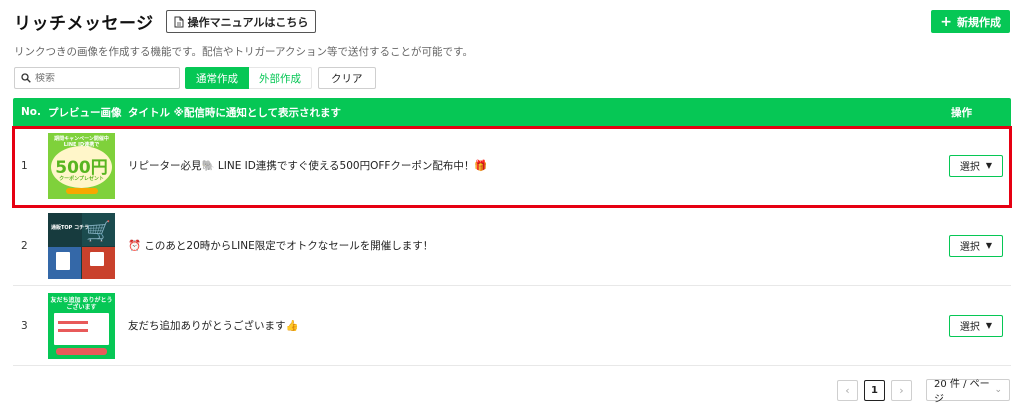 The image size is (1024, 411). Describe the element at coordinates (85, 112) in the screenshot. I see `column-preview: プレビュー画像` at that location.